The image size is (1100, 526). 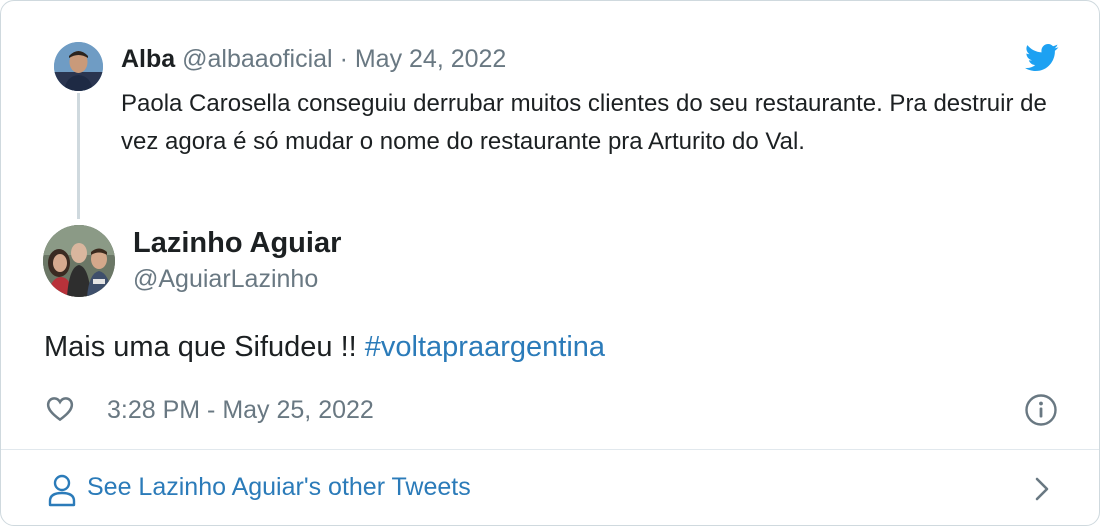 What do you see at coordinates (431, 59) in the screenshot?
I see `parent-tweet-date: May 24, 2022` at bounding box center [431, 59].